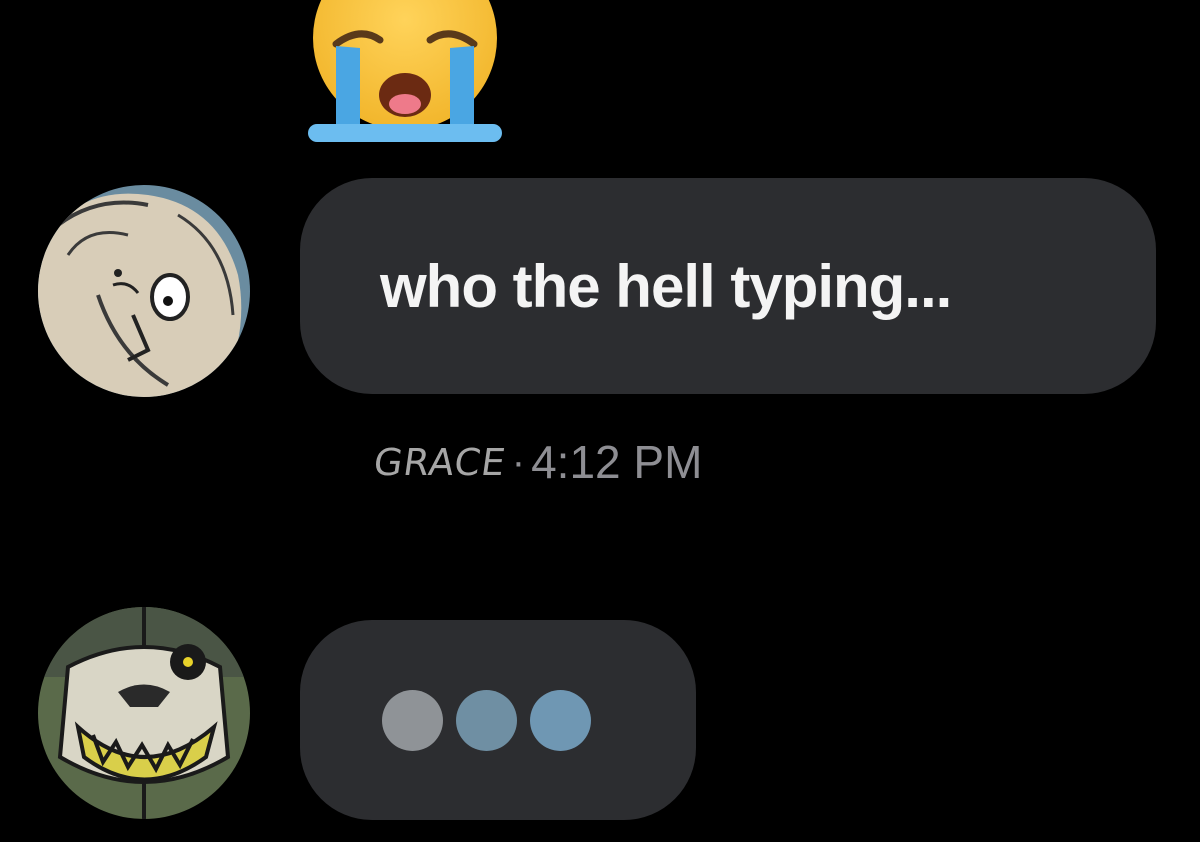  I want to click on skull-avatar-icon, so click(144, 713).